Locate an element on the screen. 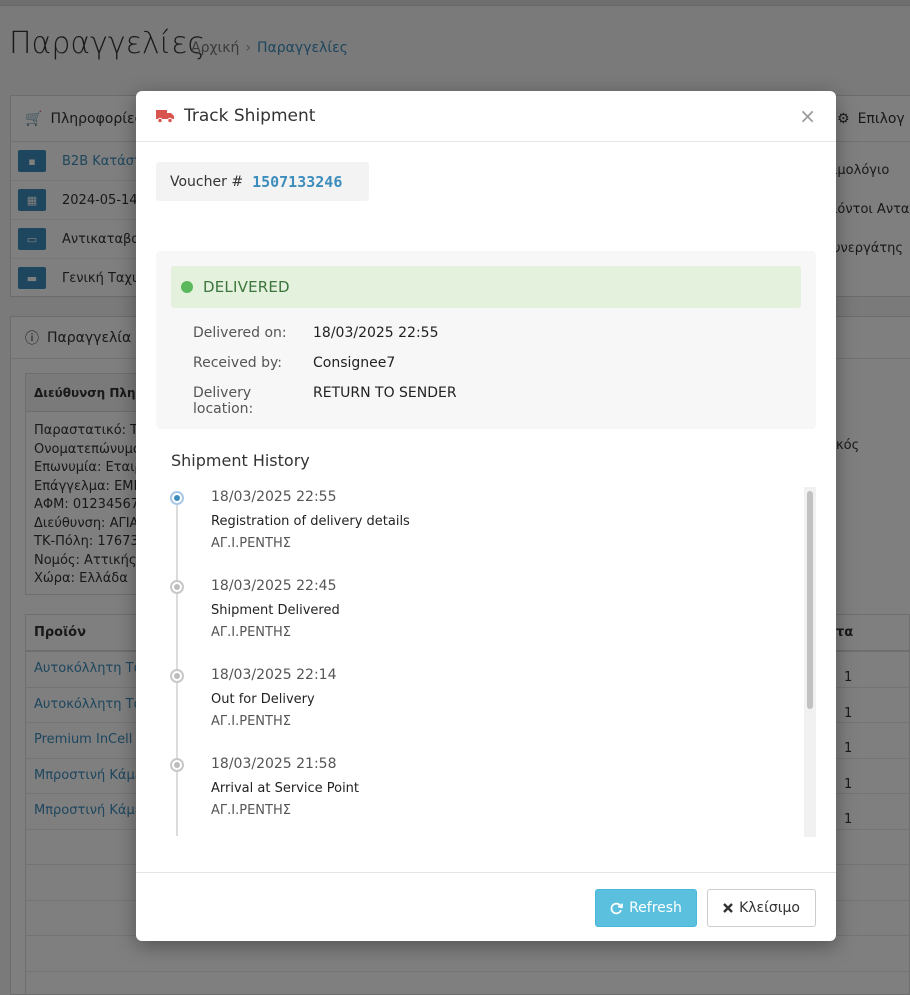 Image resolution: width=910 pixels, height=995 pixels. times-icon is located at coordinates (728, 908).